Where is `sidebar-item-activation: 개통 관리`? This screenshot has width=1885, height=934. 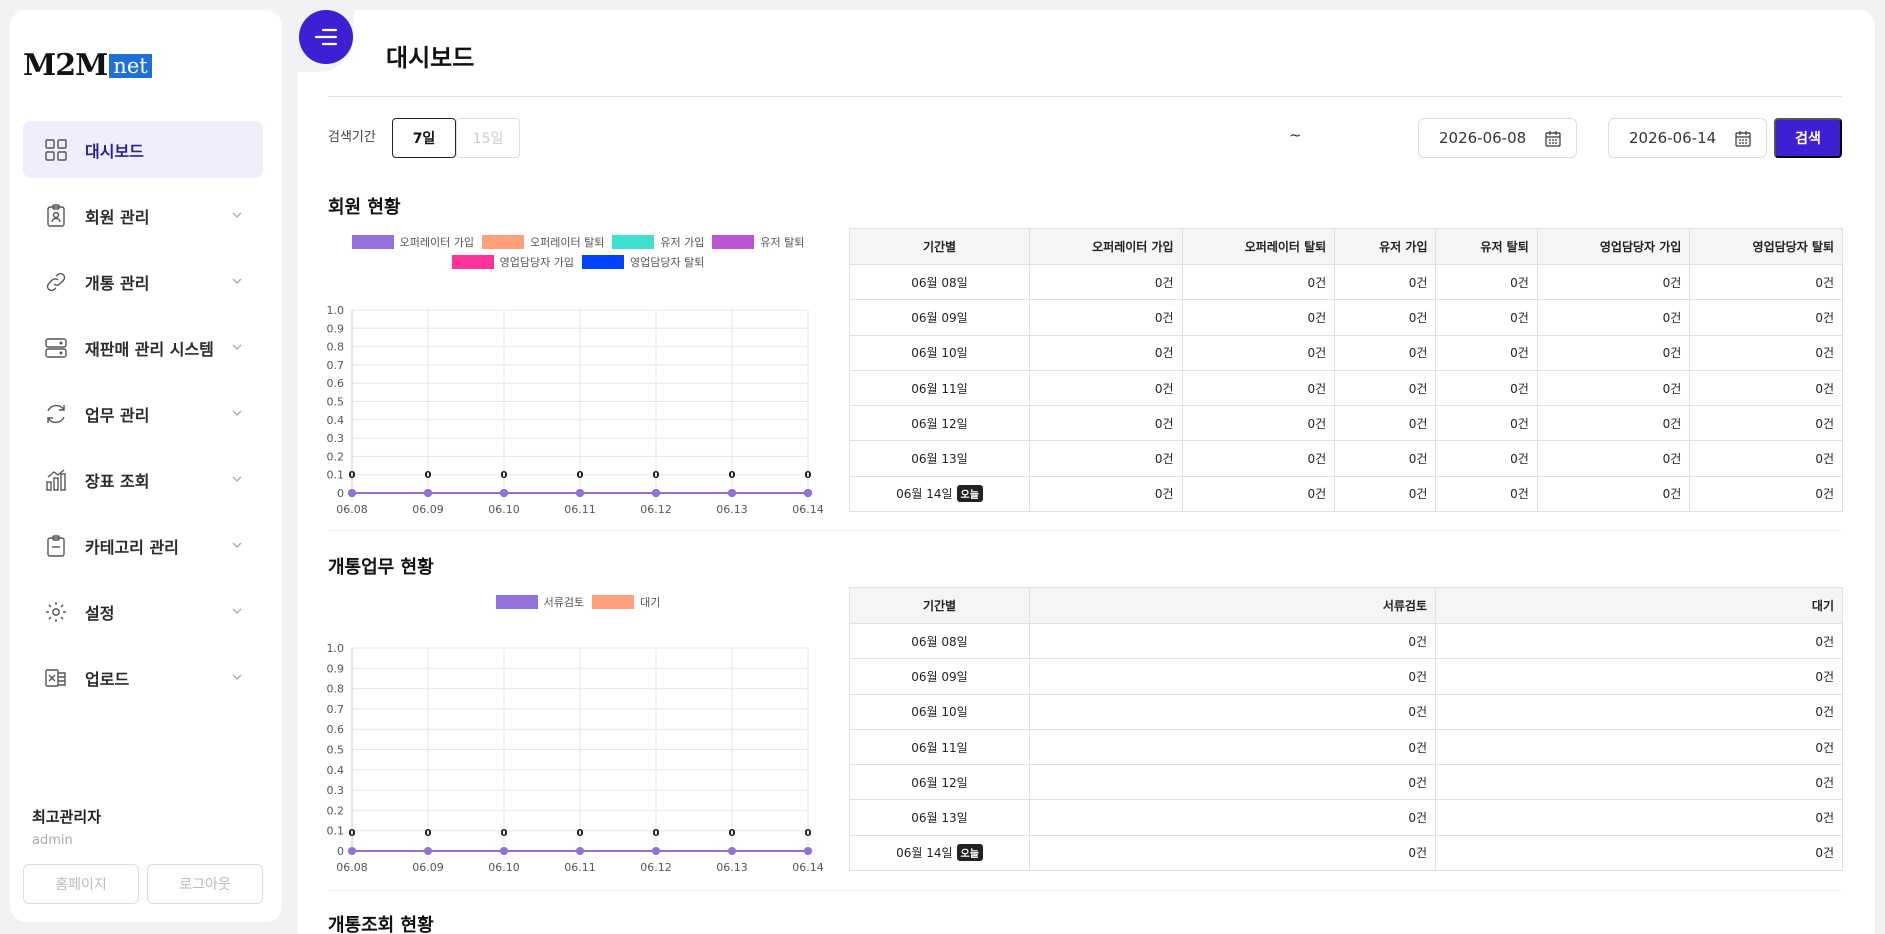 sidebar-item-activation: 개통 관리 is located at coordinates (143, 281).